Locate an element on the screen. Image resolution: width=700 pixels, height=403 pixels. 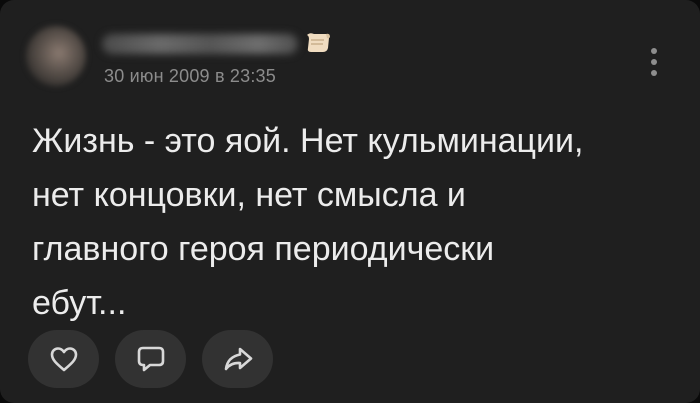
heart-icon is located at coordinates (63, 359).